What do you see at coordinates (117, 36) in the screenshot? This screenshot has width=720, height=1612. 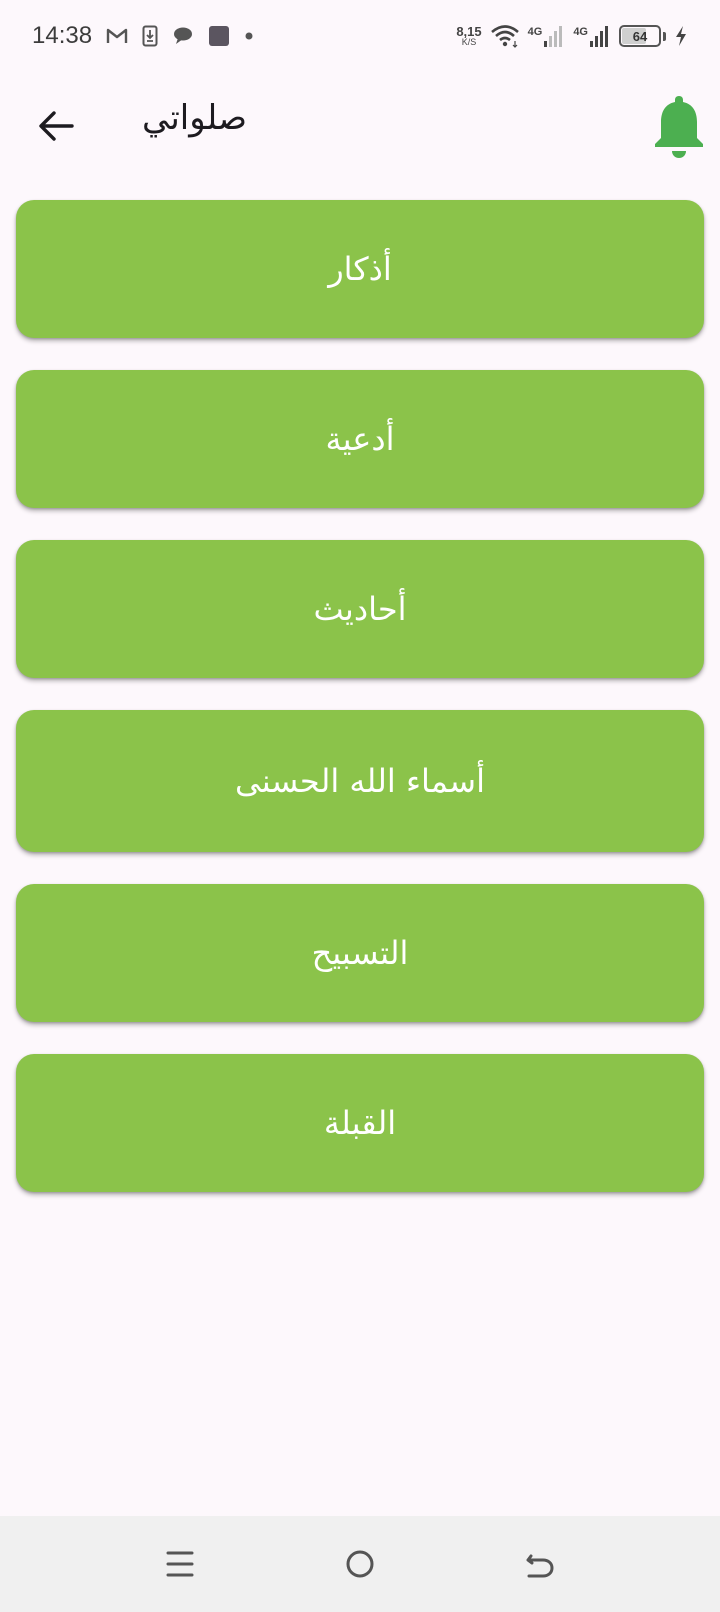 I see `gmail-icon` at bounding box center [117, 36].